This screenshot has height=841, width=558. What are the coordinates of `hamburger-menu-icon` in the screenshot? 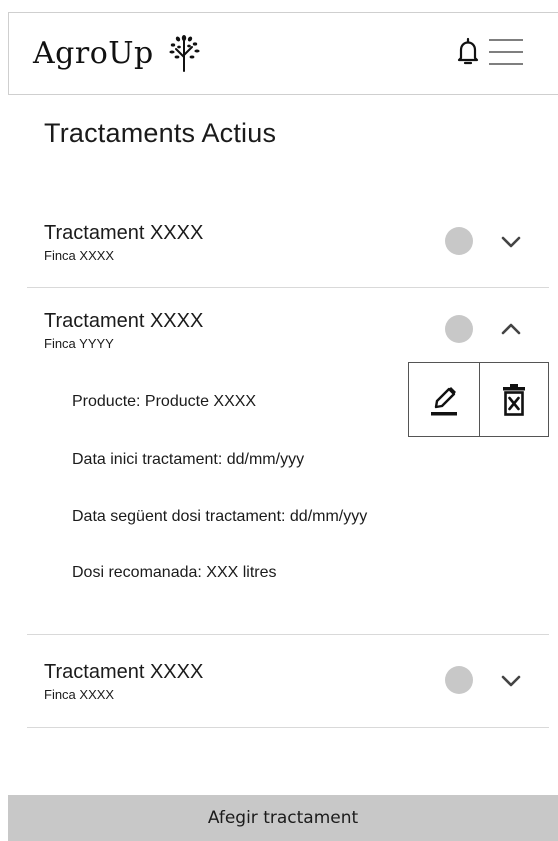 It's located at (506, 52).